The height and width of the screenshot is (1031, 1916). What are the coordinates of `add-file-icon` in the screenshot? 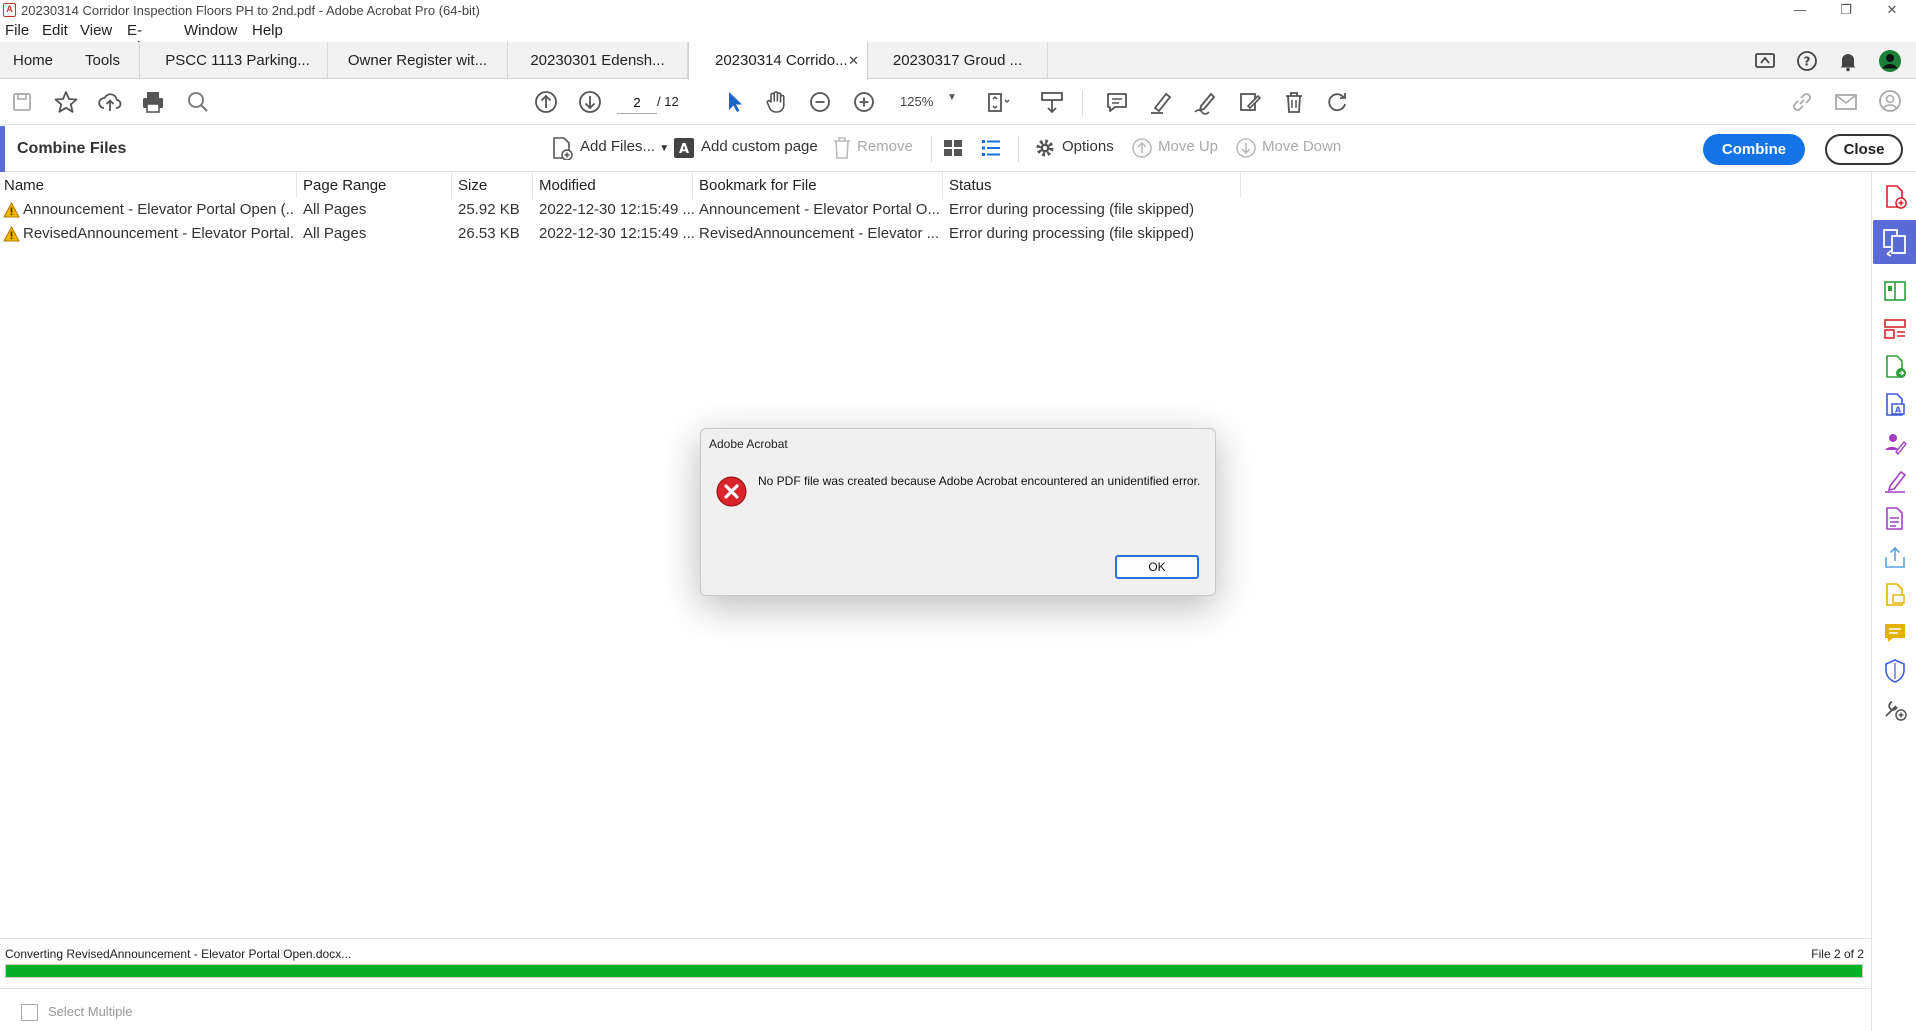 It's located at (562, 148).